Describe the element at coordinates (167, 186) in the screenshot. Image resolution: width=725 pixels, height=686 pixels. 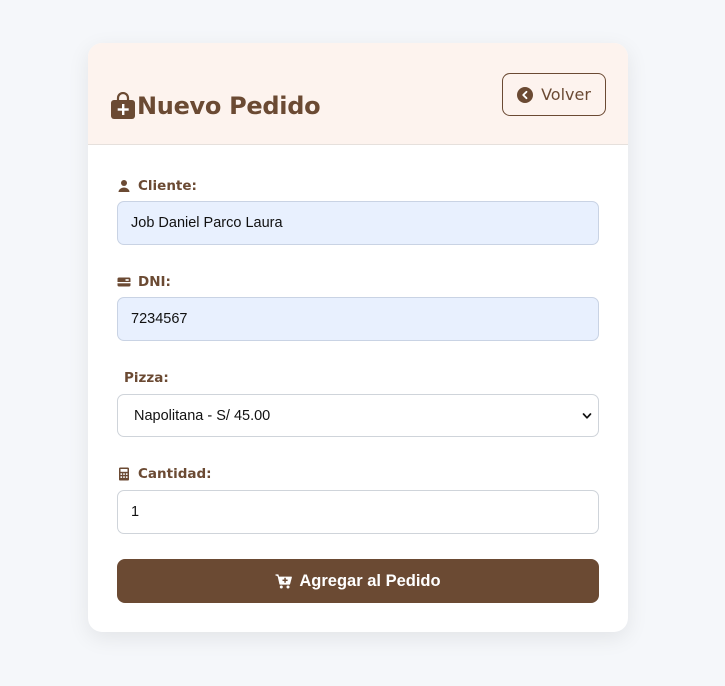
I see `cliente-label: Cliente:` at that location.